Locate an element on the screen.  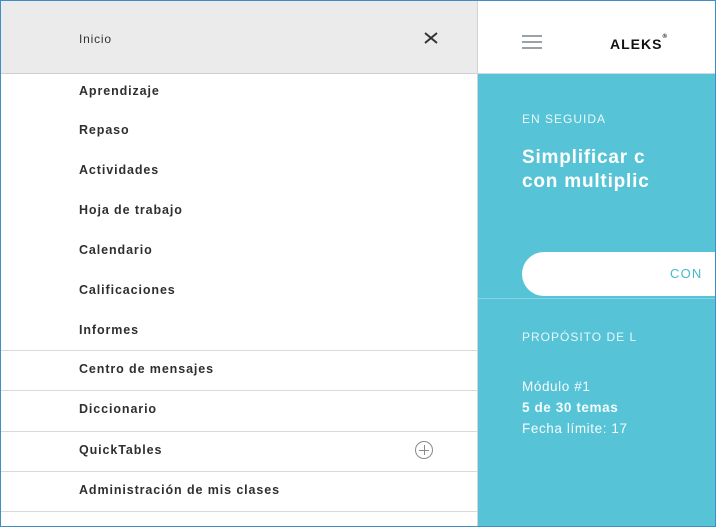
sidebar-header-label: Inicio is located at coordinates (95, 39).